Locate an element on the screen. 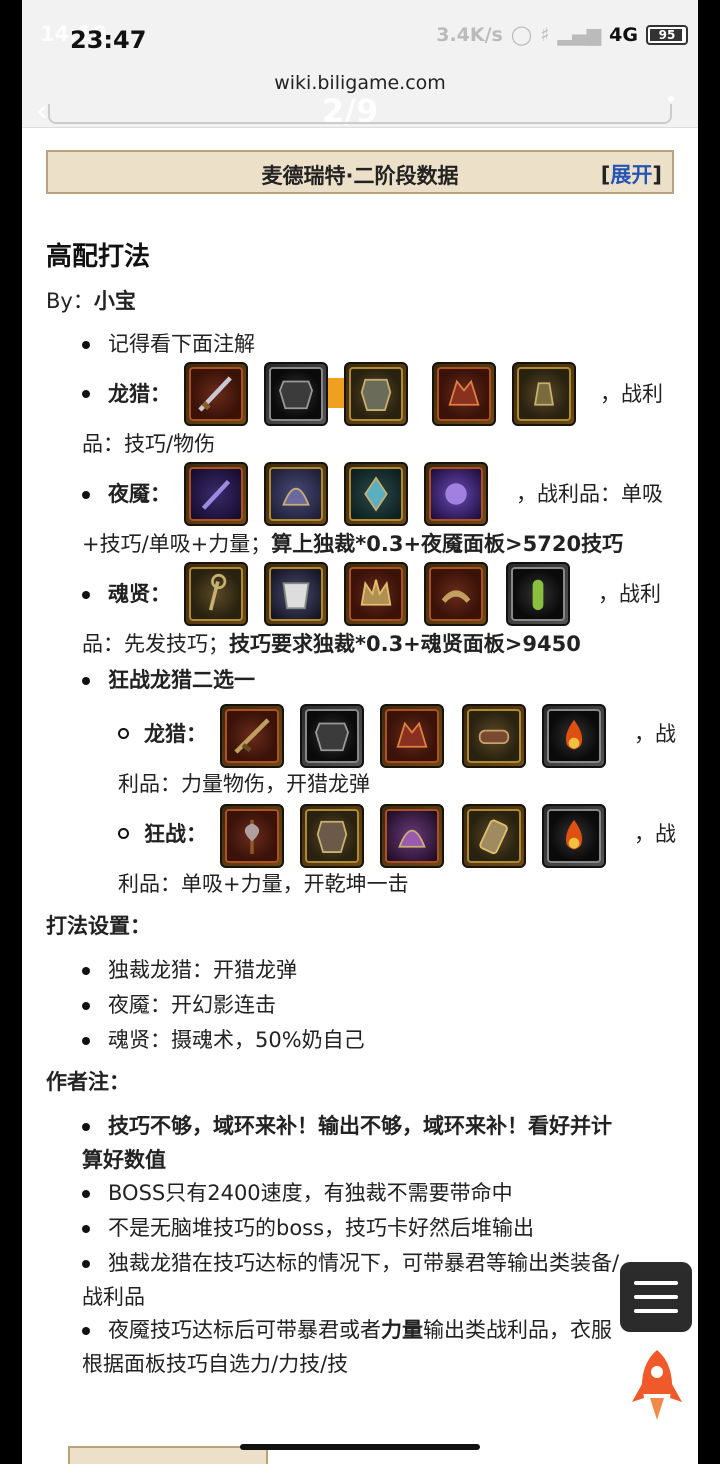 This screenshot has height=1464, width=720. loot-text: 利品：单吸+力量，开乾坤一击 is located at coordinates (263, 884).